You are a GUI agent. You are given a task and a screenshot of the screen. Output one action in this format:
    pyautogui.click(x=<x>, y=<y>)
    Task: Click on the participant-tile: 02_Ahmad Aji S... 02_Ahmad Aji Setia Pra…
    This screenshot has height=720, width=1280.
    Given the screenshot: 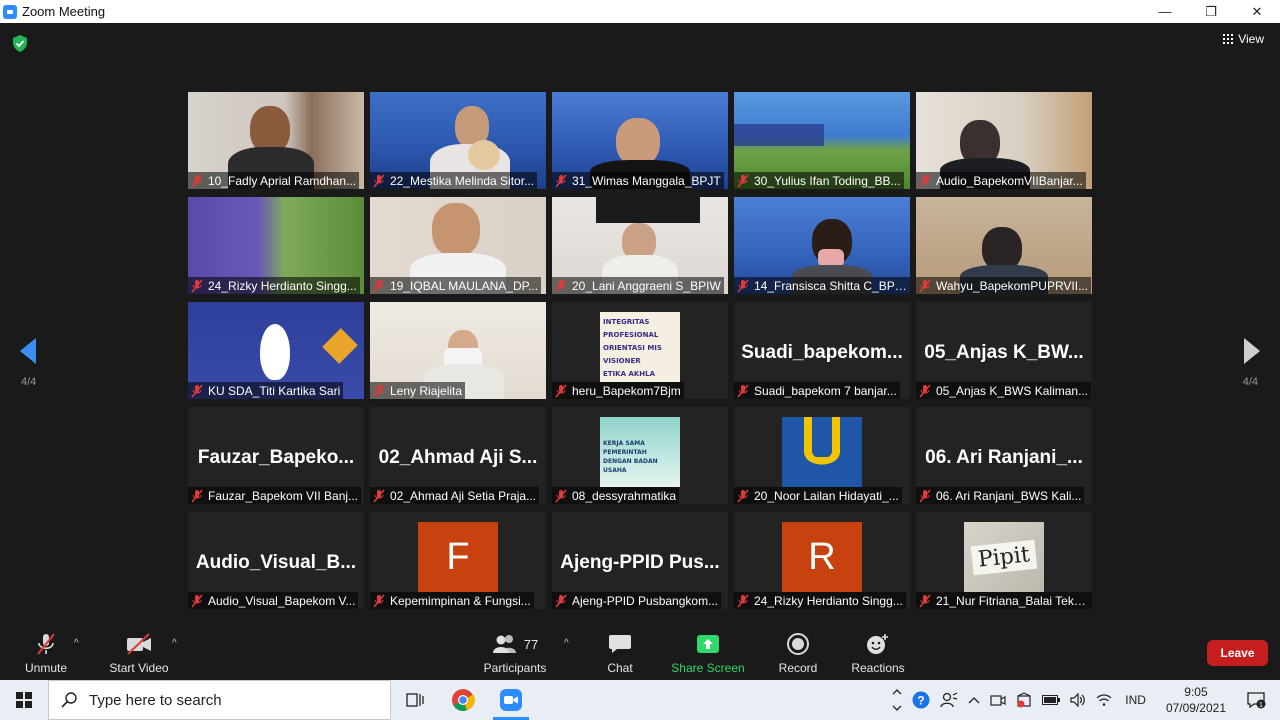 What is the action you would take?
    pyautogui.click(x=458, y=455)
    